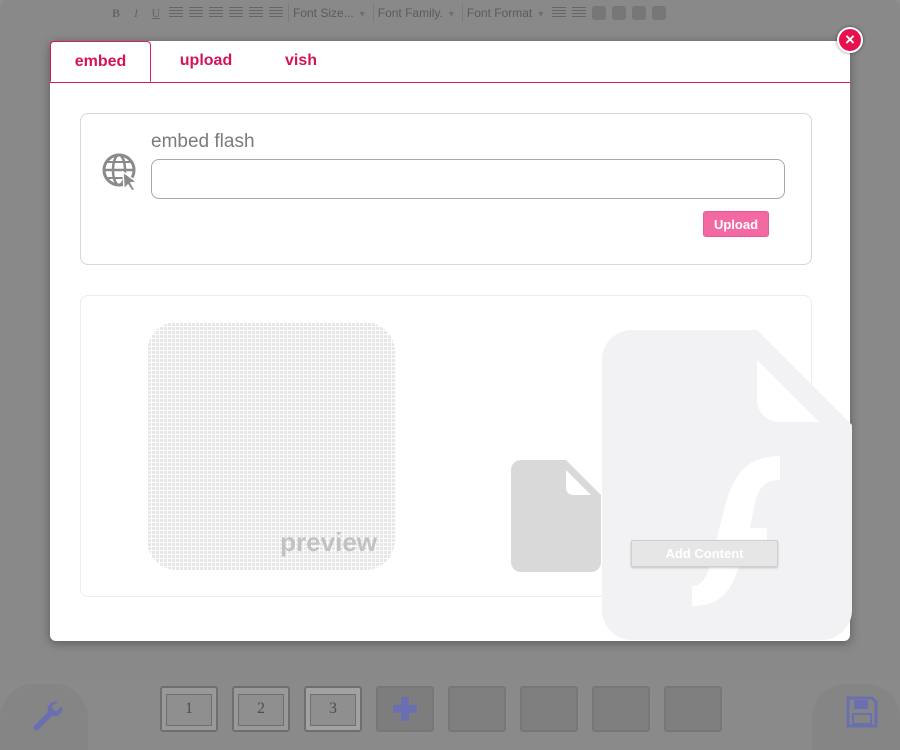  Describe the element at coordinates (256, 13) in the screenshot. I see `ordered-list-icon` at that location.